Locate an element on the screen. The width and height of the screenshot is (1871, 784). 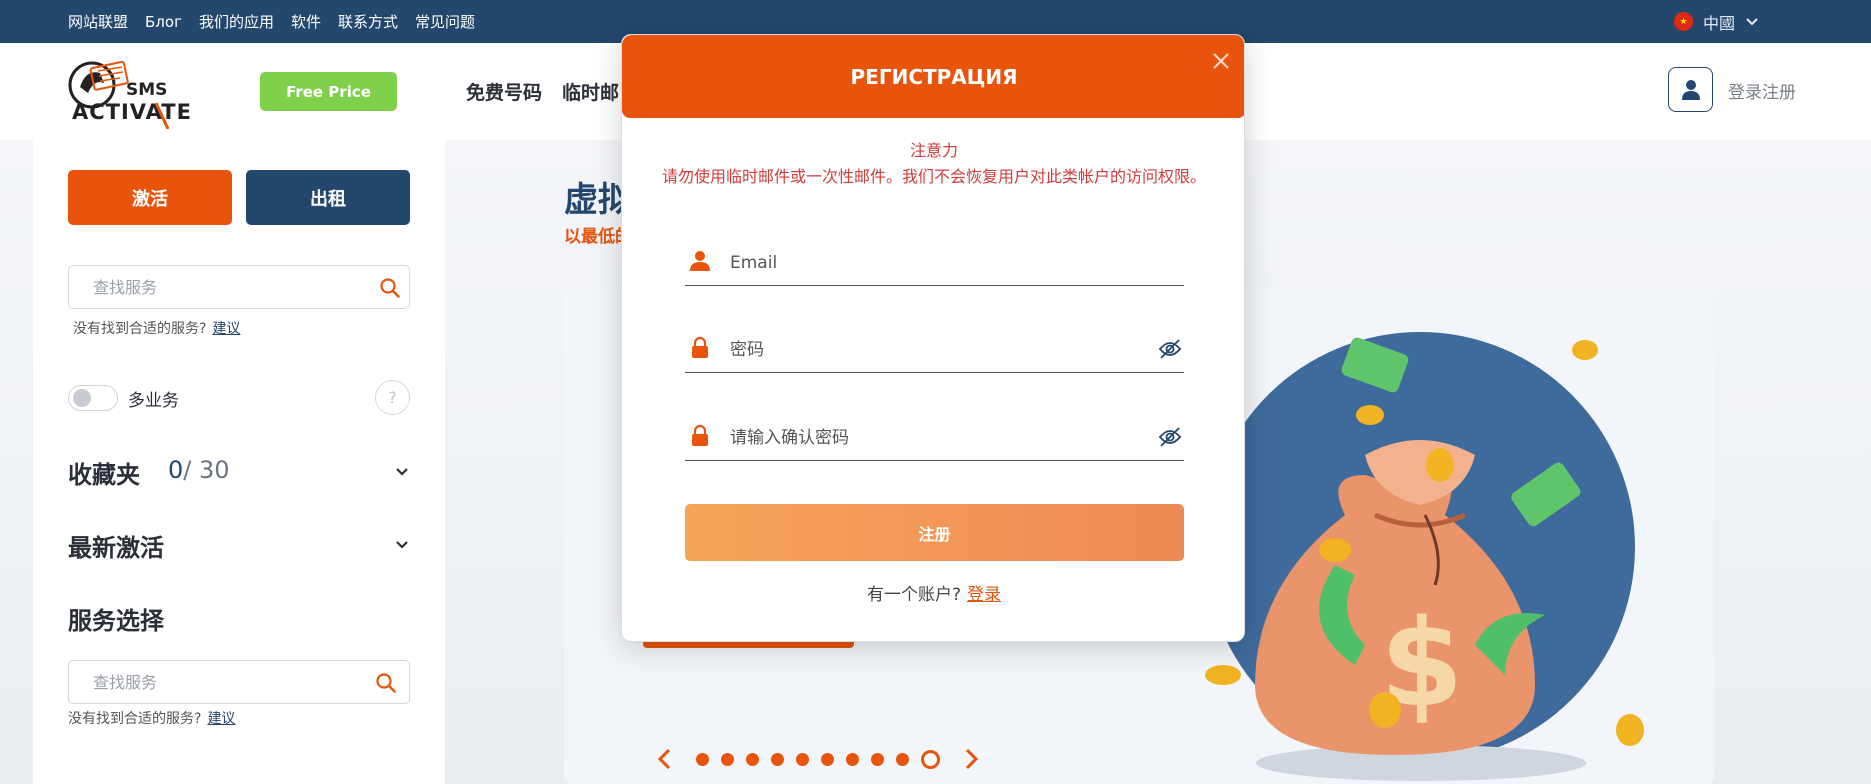
free-price-button: Free Price is located at coordinates (328, 91).